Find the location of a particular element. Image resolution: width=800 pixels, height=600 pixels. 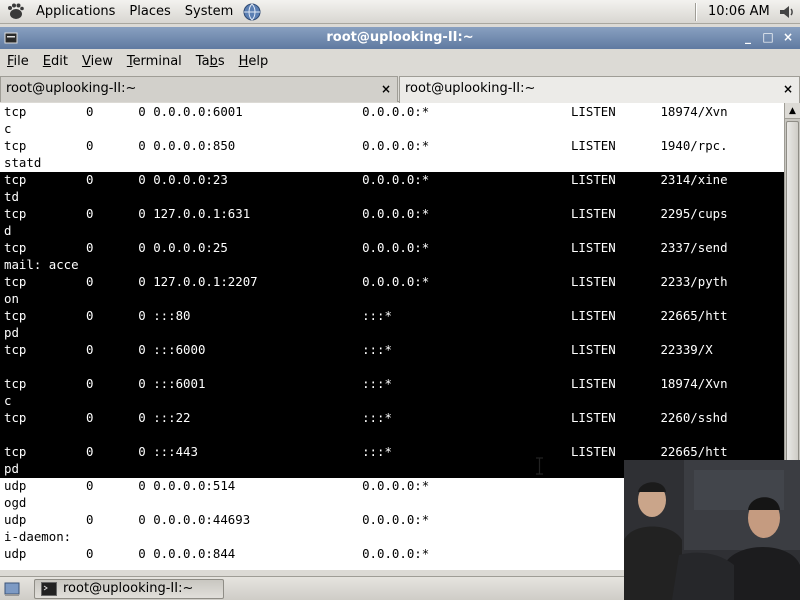

menu-file-rest: ile is located at coordinates (21, 61).